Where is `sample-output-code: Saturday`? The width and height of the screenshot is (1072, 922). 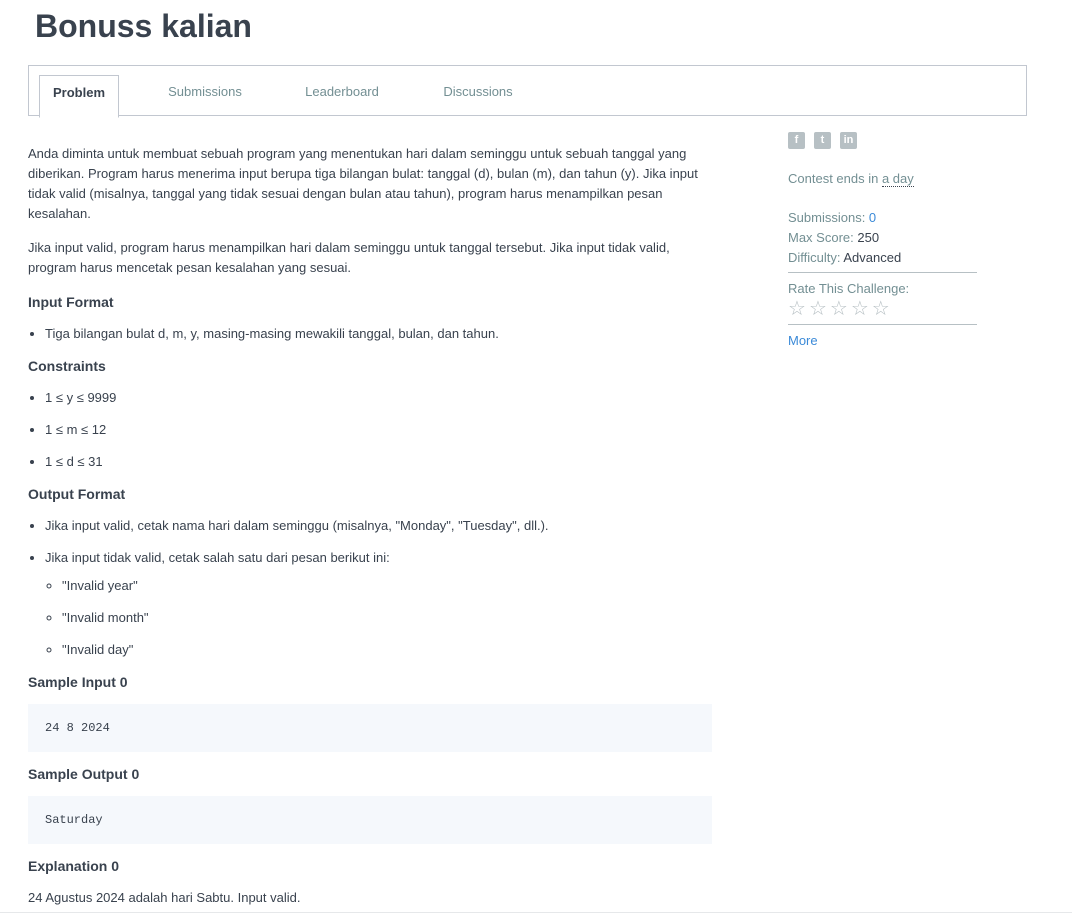 sample-output-code: Saturday is located at coordinates (370, 820).